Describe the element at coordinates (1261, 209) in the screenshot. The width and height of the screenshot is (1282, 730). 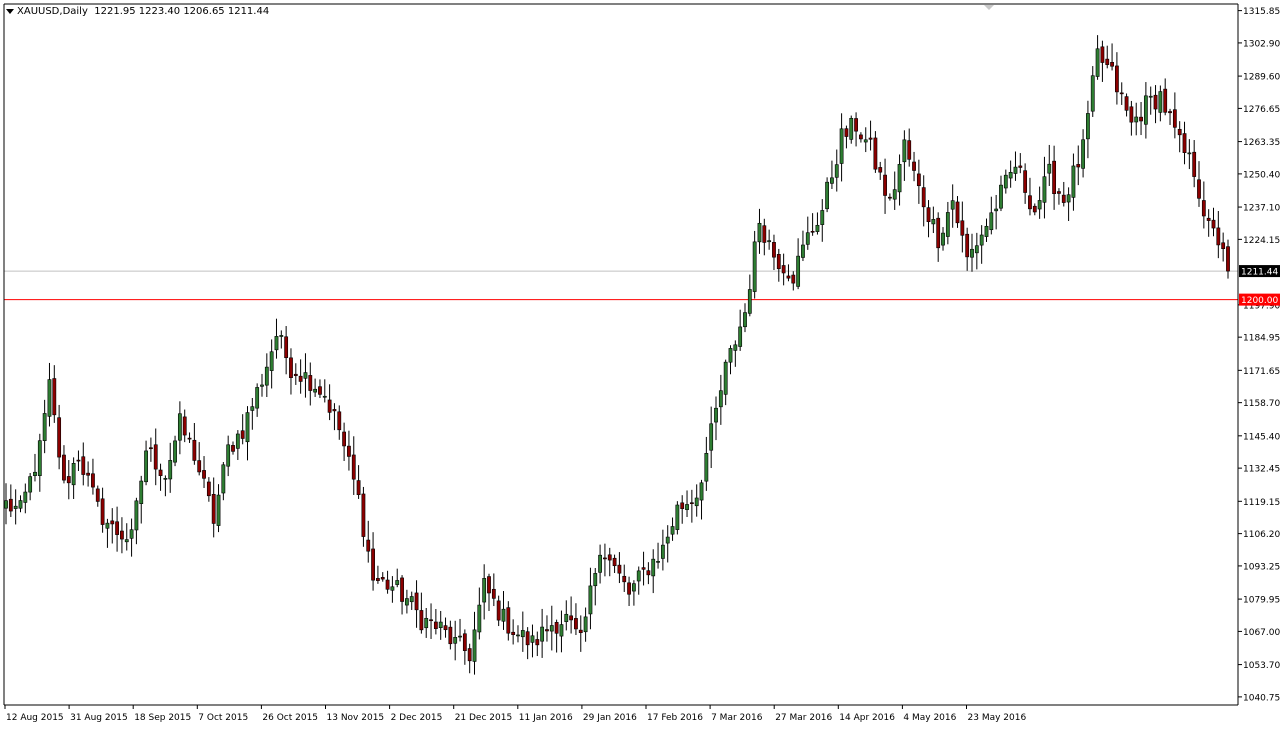
I see `y-tick-label: 1237.10` at that location.